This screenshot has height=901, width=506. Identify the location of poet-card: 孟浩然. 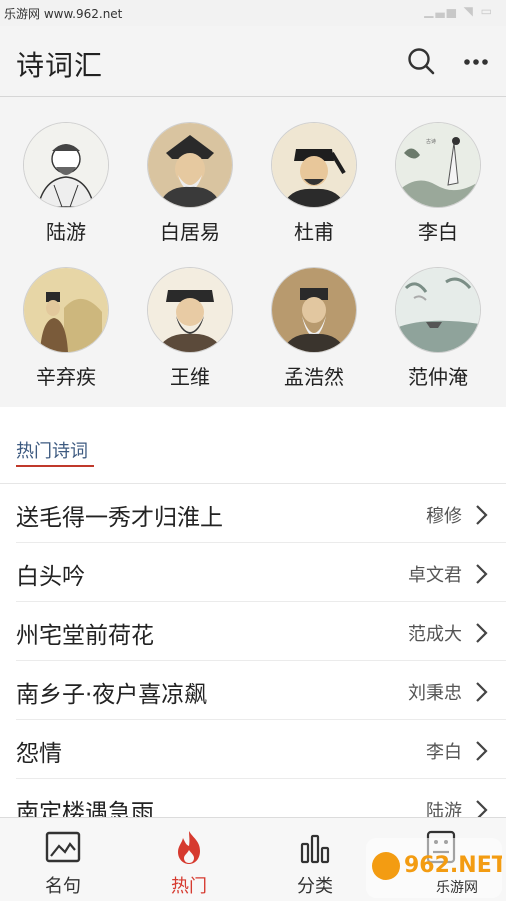
(314, 328).